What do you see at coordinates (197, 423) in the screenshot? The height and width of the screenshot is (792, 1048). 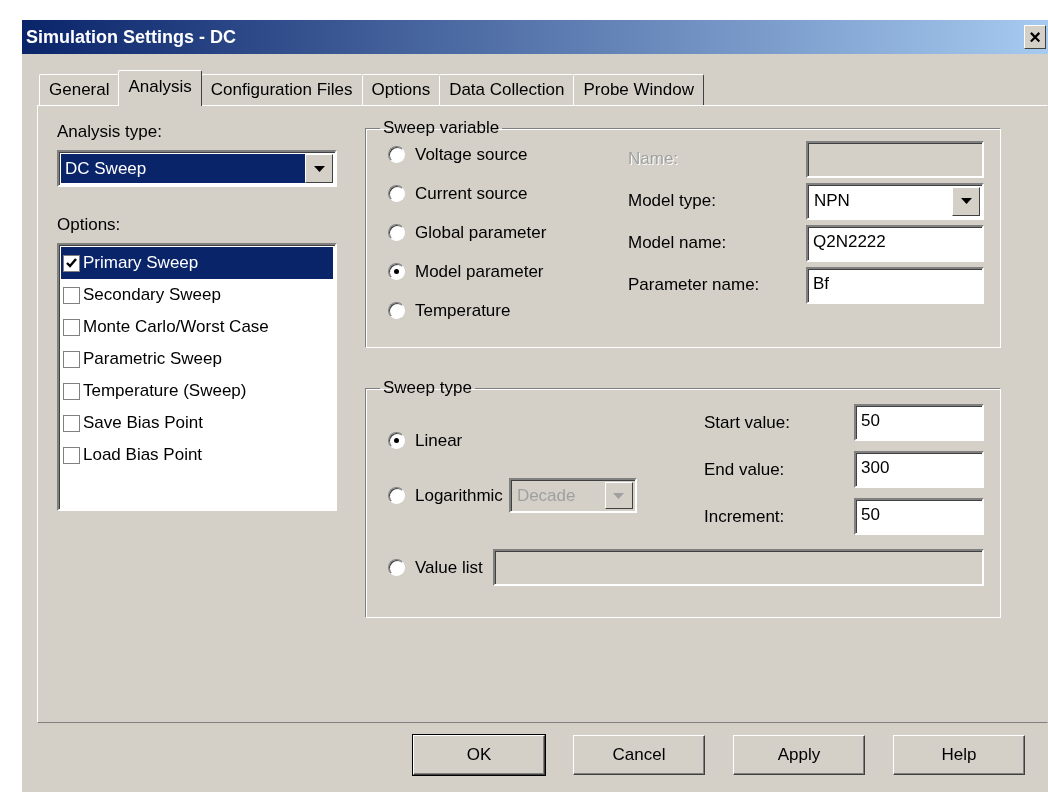 I see `option-item: Save Bias Point` at bounding box center [197, 423].